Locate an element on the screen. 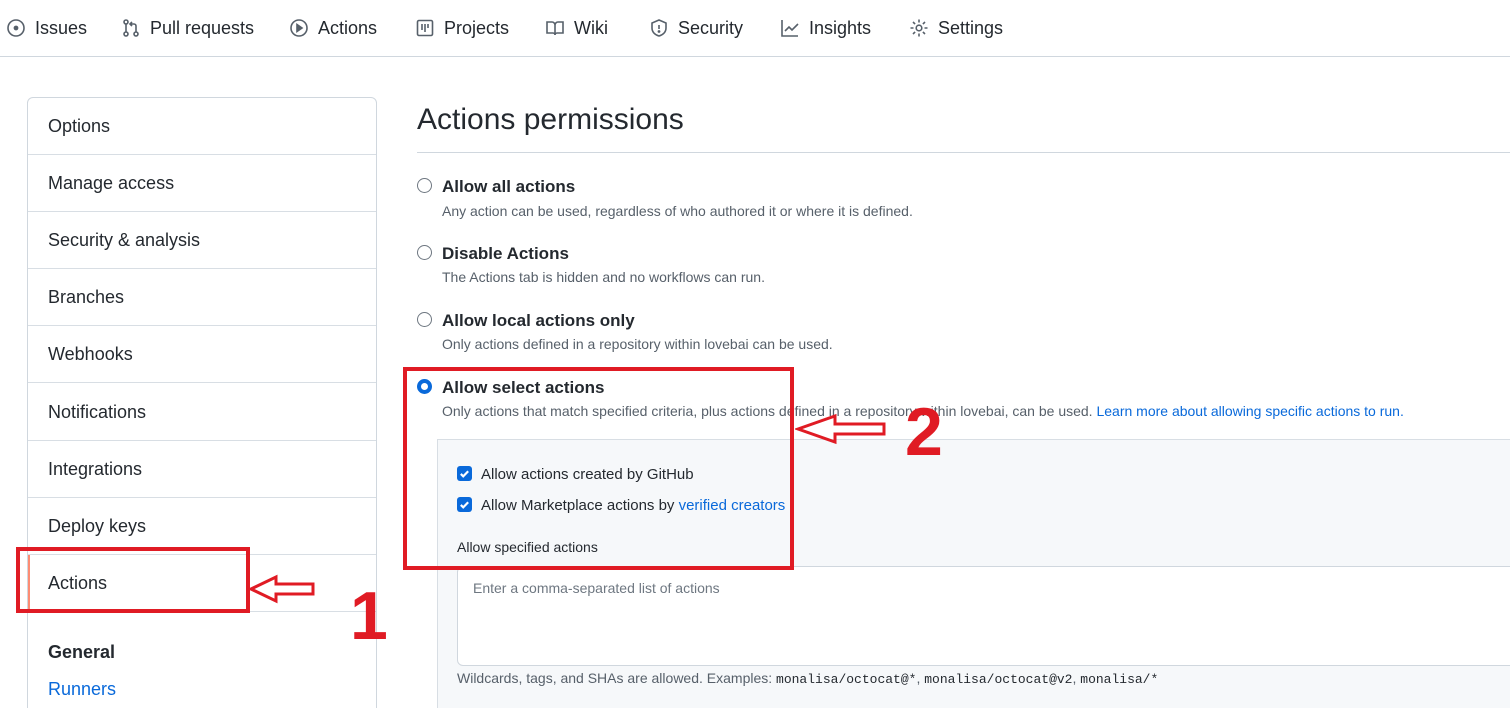 This screenshot has height=708, width=1510. nav-insights: Insights is located at coordinates (825, 28).